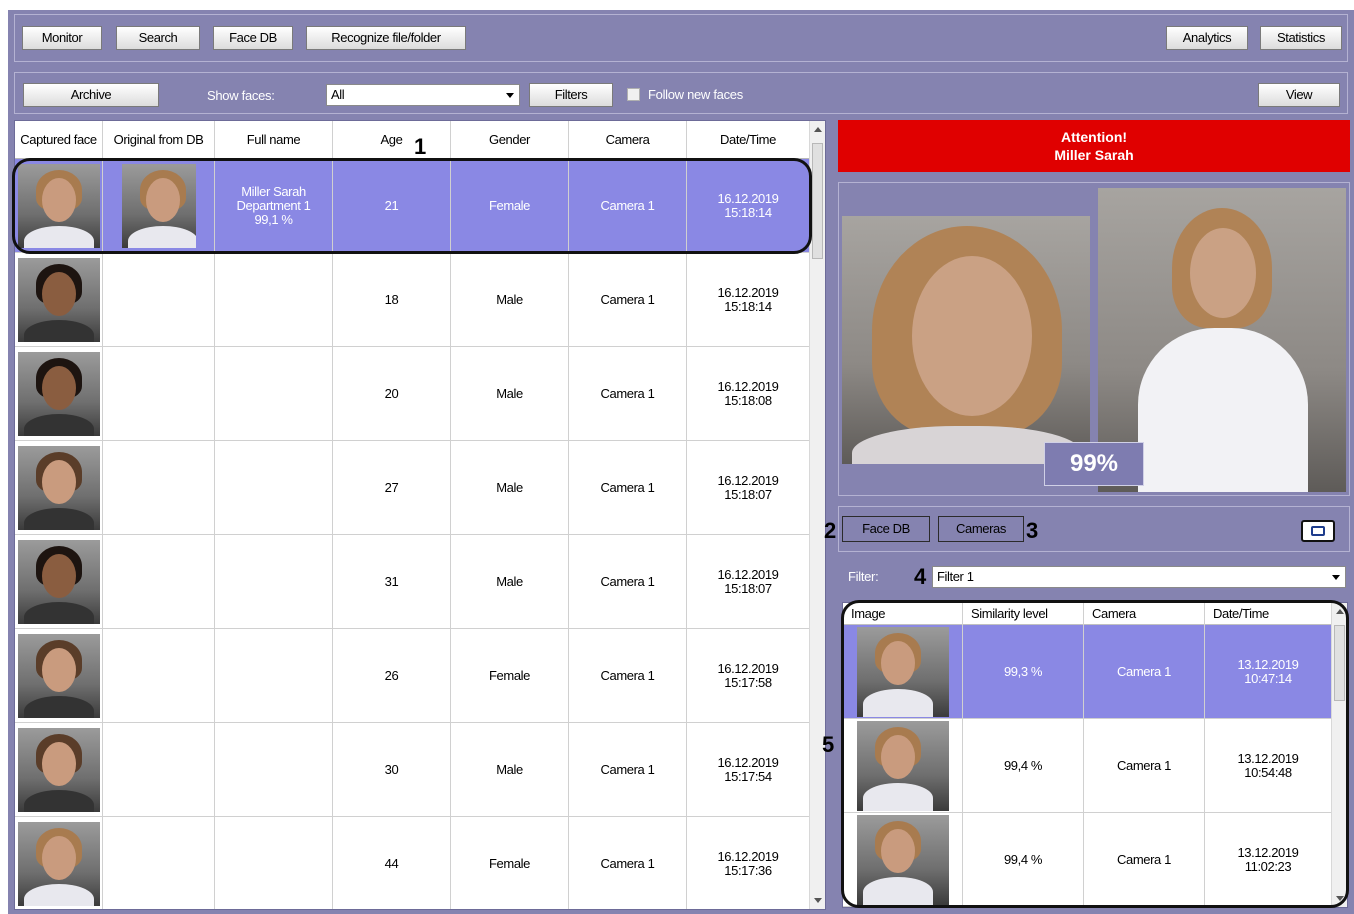 Image resolution: width=1354 pixels, height=914 pixels. I want to click on archive-button: Archive, so click(91, 95).